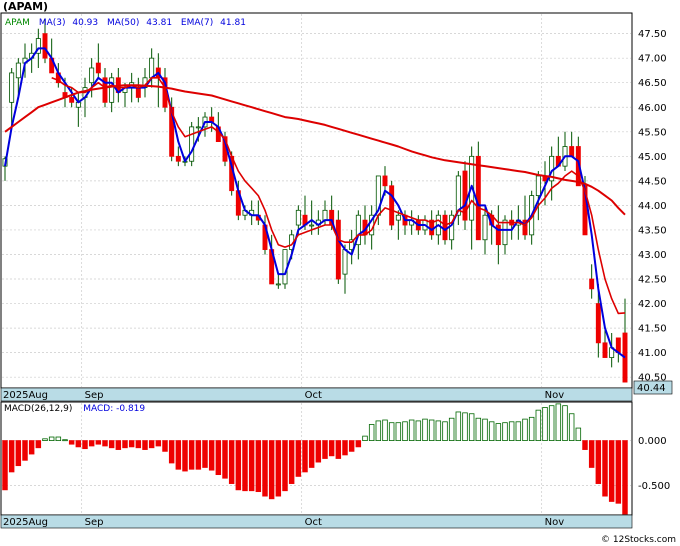  What do you see at coordinates (652, 255) in the screenshot?
I see `price-y-tick: 43.00` at bounding box center [652, 255].